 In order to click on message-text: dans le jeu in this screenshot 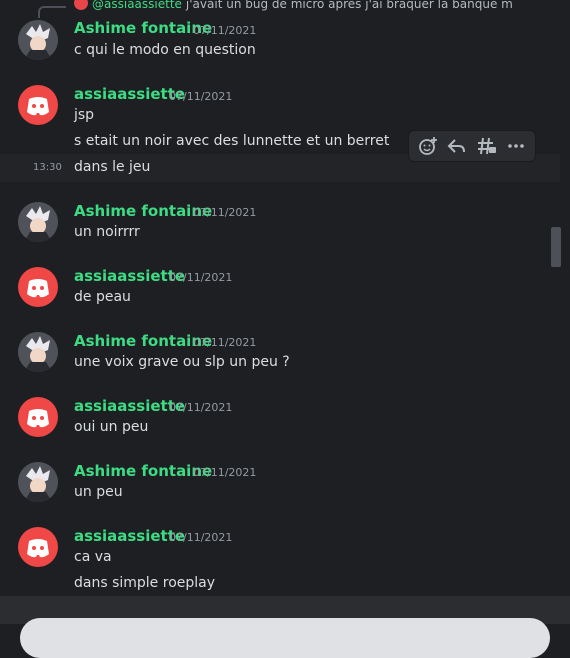, I will do `click(112, 167)`.